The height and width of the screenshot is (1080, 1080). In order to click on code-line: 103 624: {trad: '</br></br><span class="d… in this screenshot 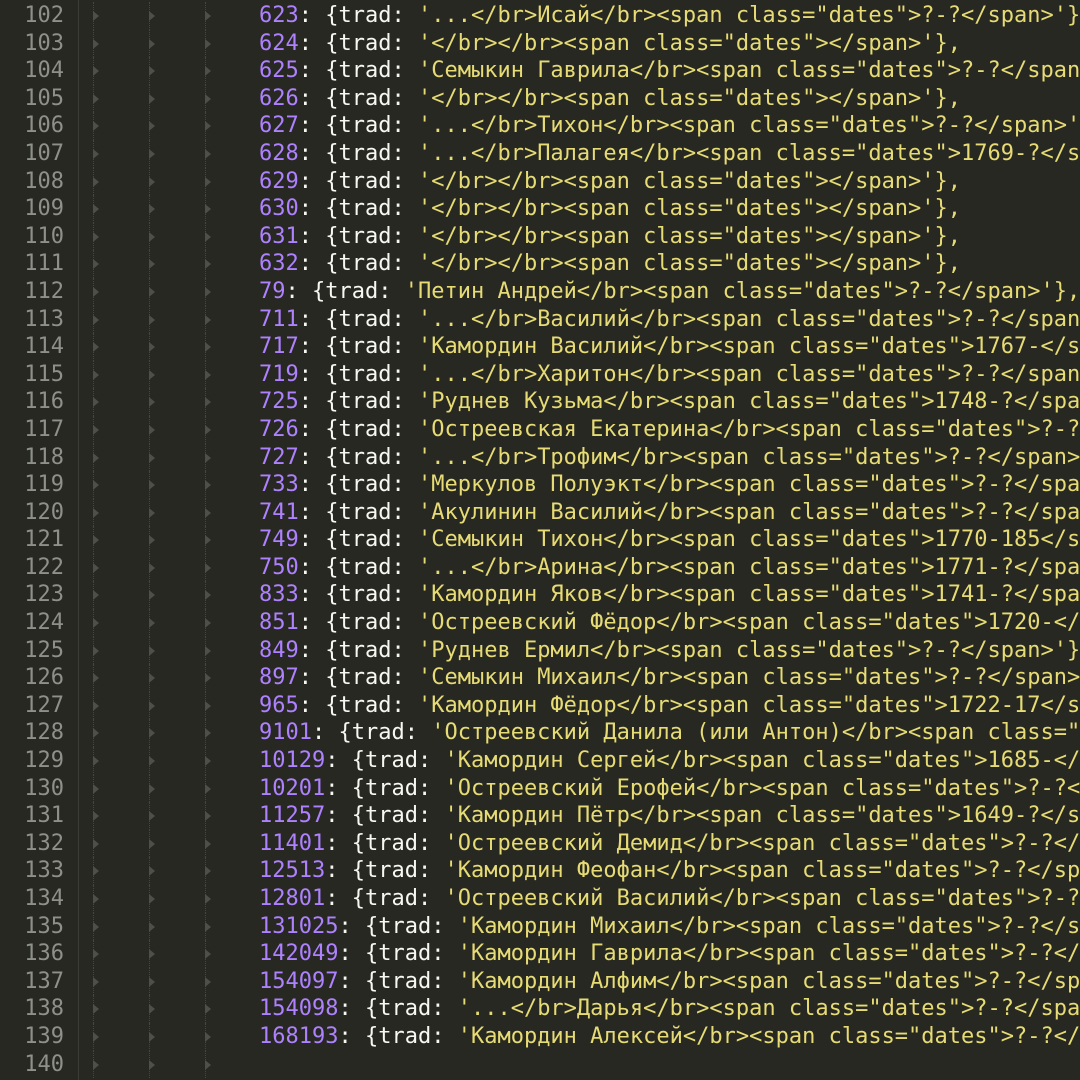, I will do `click(540, 43)`.